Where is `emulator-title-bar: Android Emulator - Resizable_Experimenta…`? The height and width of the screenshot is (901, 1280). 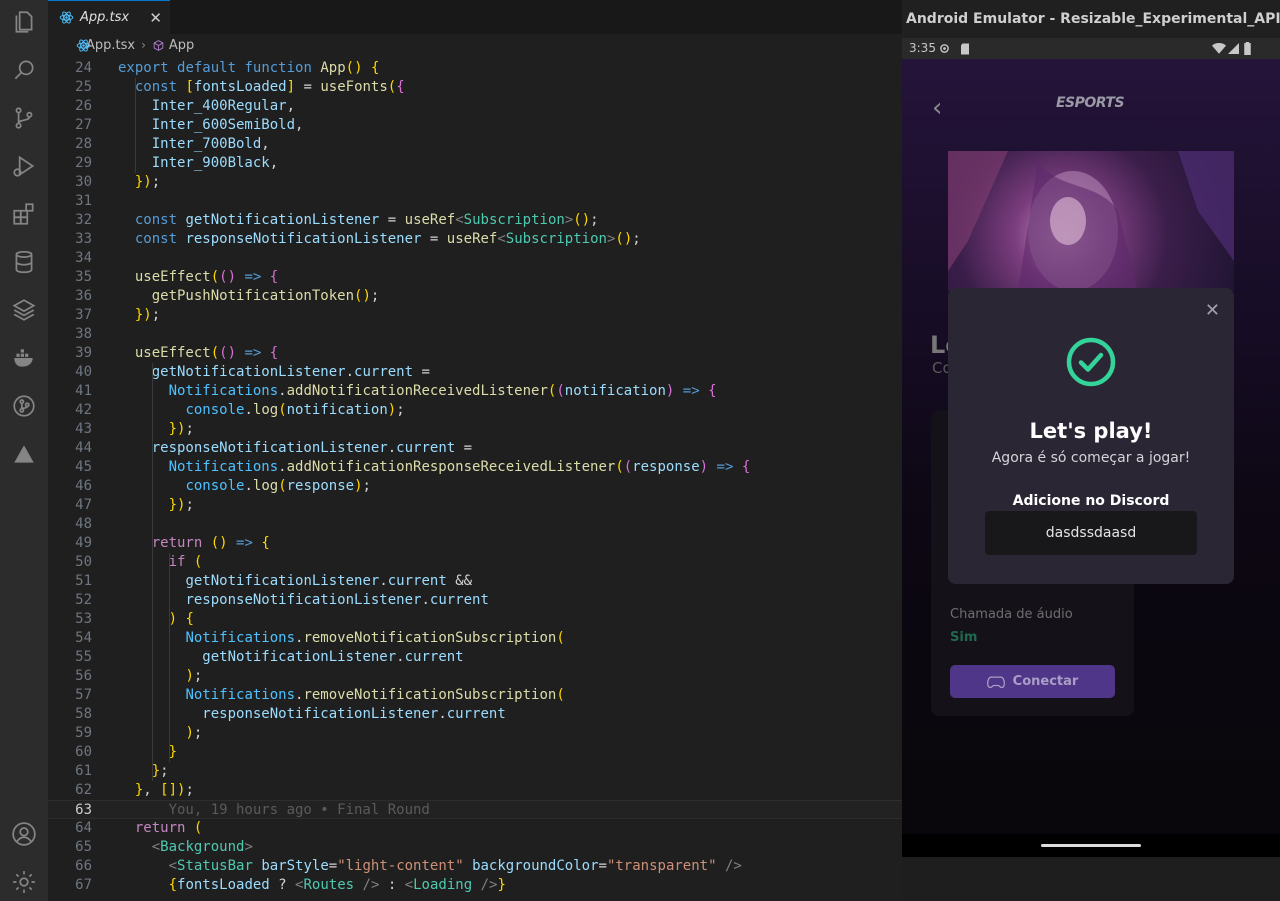 emulator-title-bar: Android Emulator - Resizable_Experimenta… is located at coordinates (1091, 19).